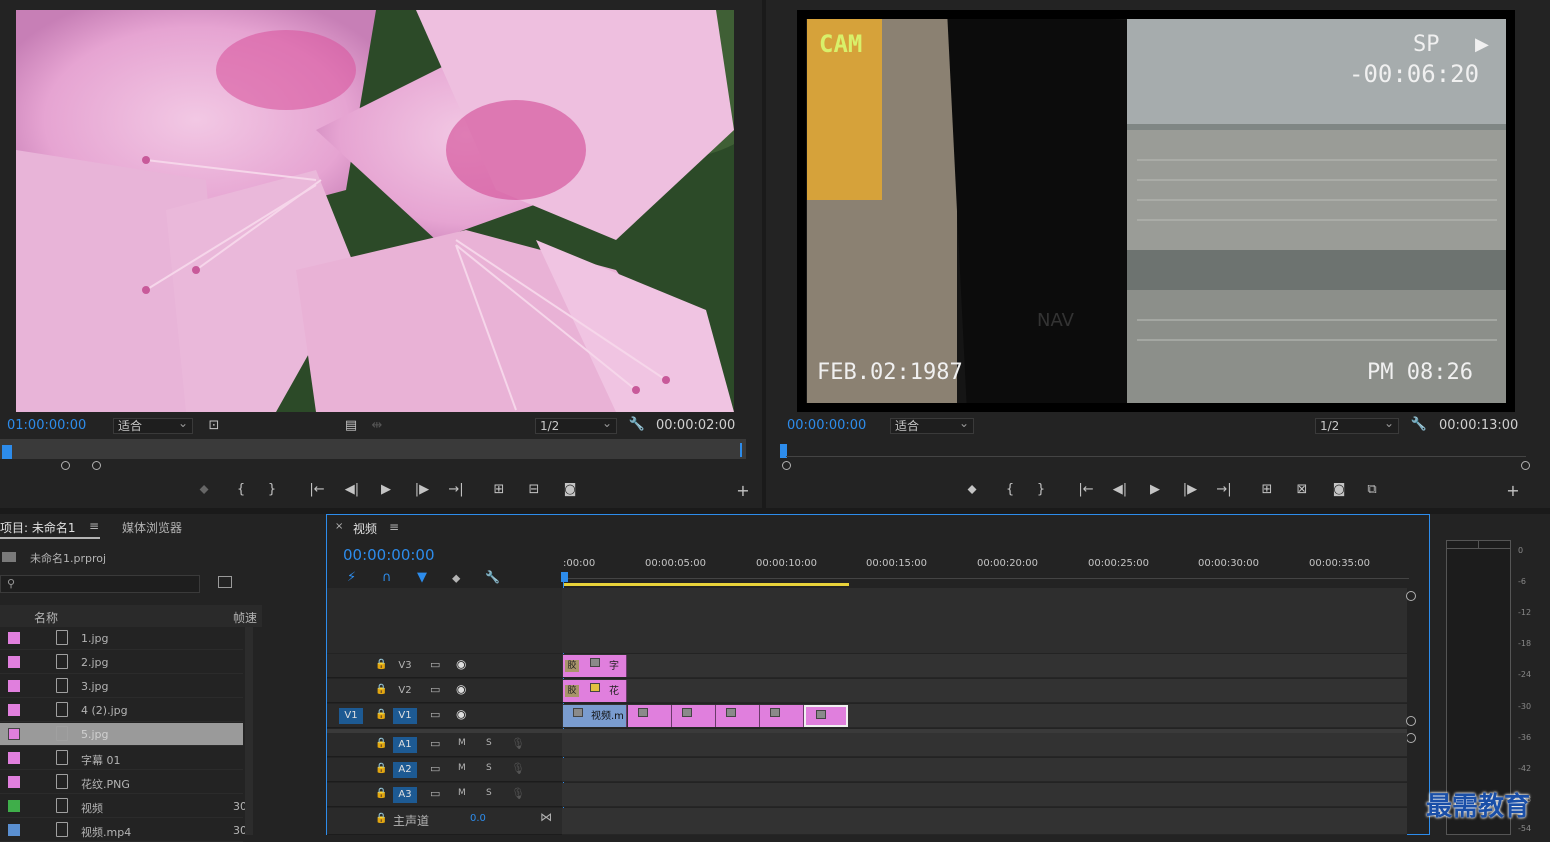 The height and width of the screenshot is (842, 1550). I want to click on export-frame-icon: ▤, so click(351, 426).